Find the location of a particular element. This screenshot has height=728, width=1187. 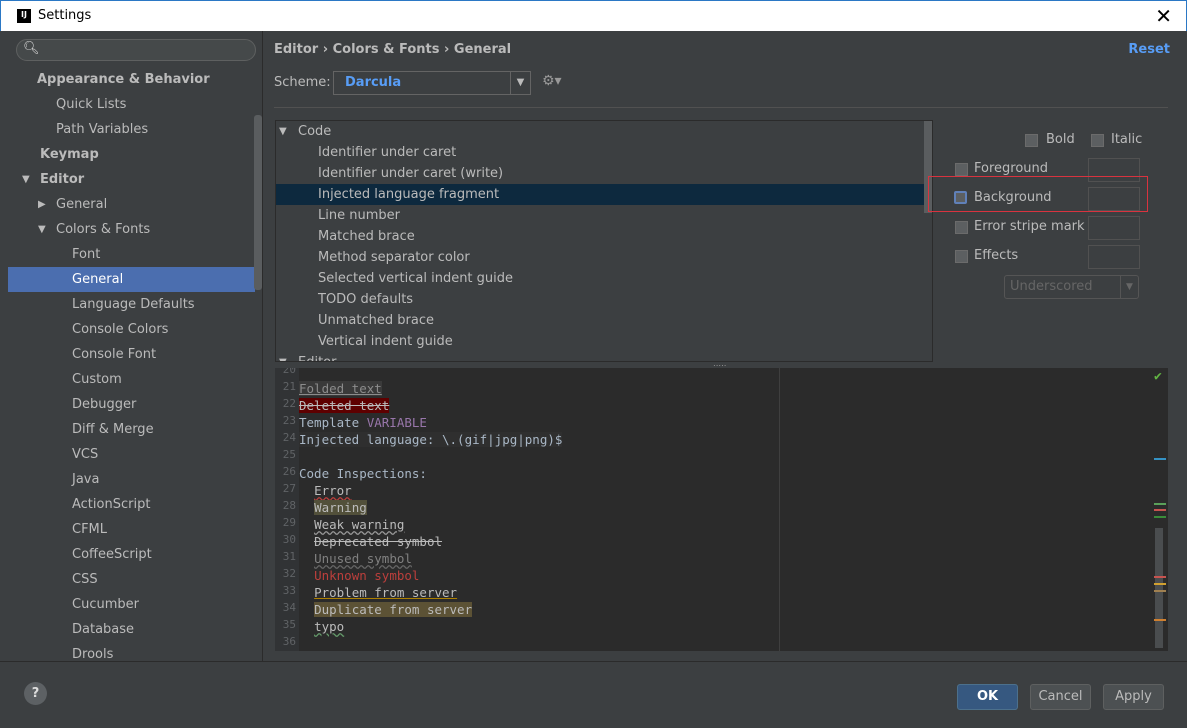

chevron-right-icon: ▶ is located at coordinates (42, 204).